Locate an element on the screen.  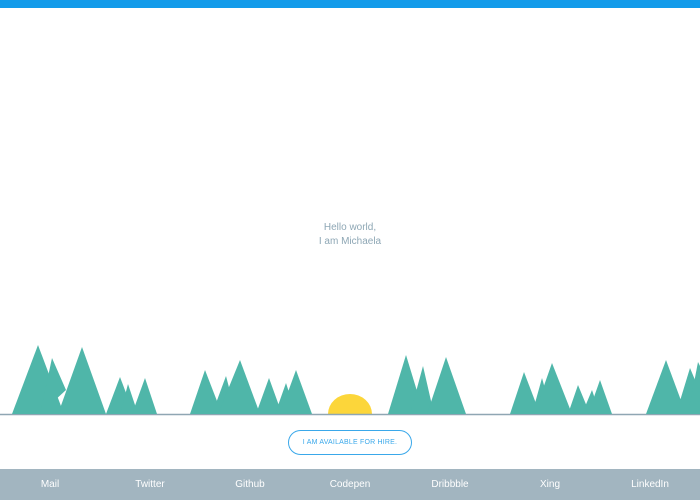
footer-link-codepen: Codepen is located at coordinates (350, 484).